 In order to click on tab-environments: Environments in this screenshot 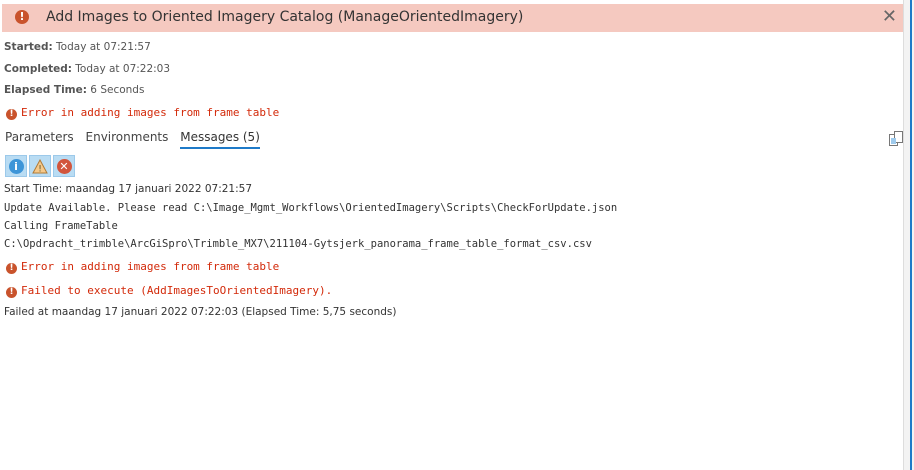, I will do `click(127, 138)`.